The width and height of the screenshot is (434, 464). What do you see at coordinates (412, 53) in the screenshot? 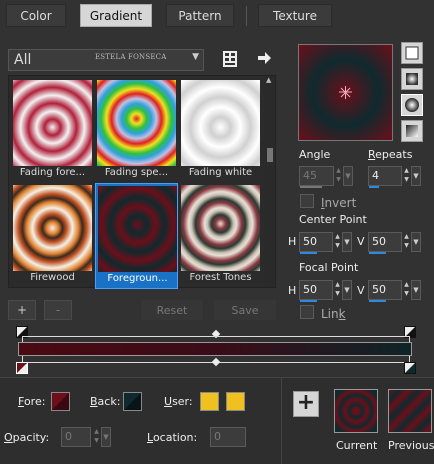
I see `shape-linear-icon` at bounding box center [412, 53].